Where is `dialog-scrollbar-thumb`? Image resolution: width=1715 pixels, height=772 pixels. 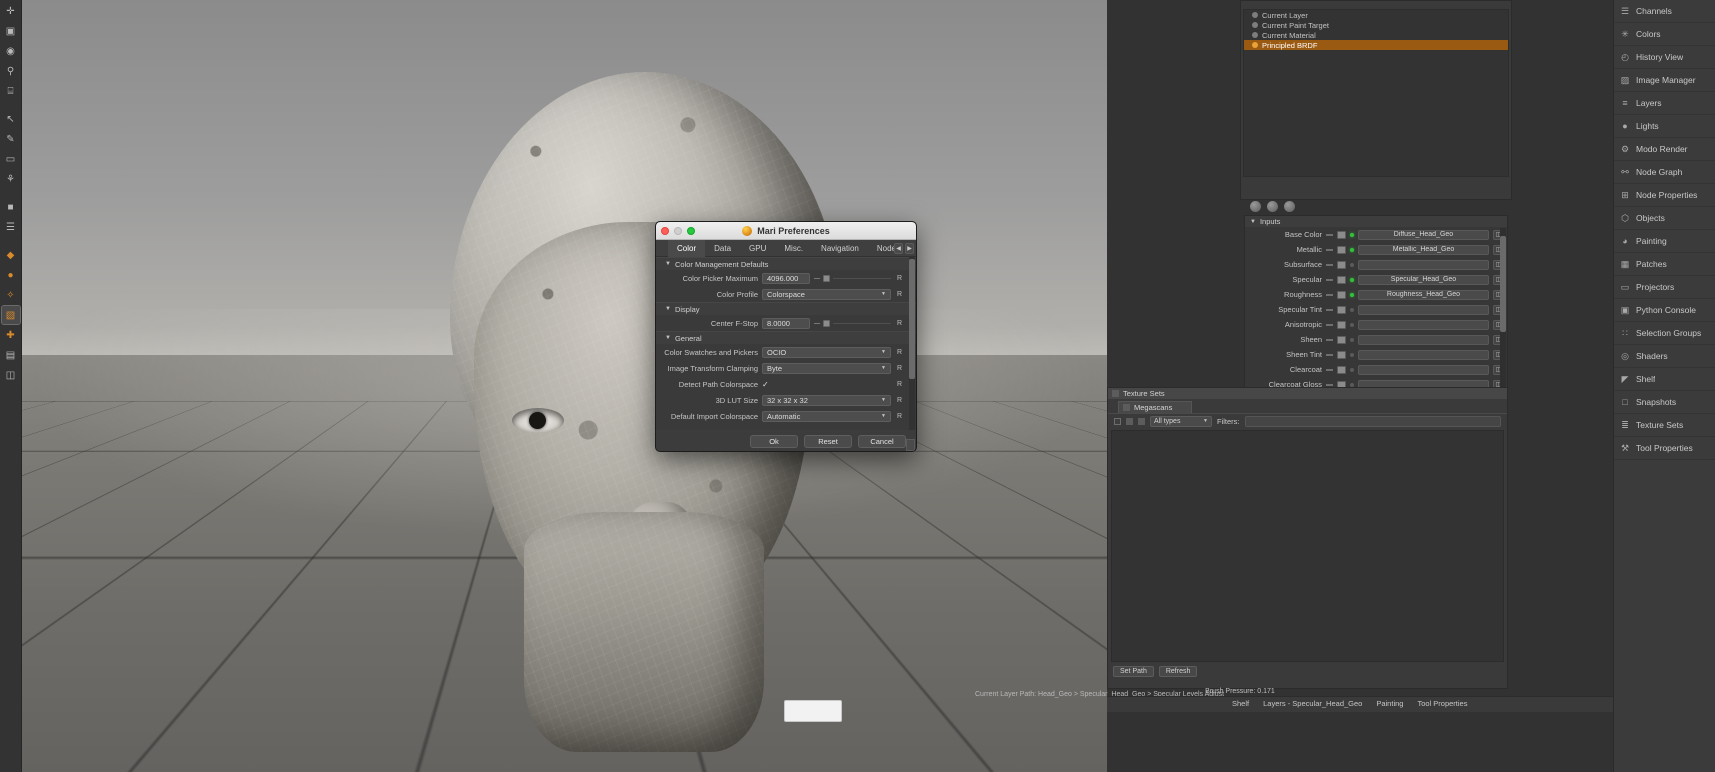 dialog-scrollbar-thumb is located at coordinates (912, 319).